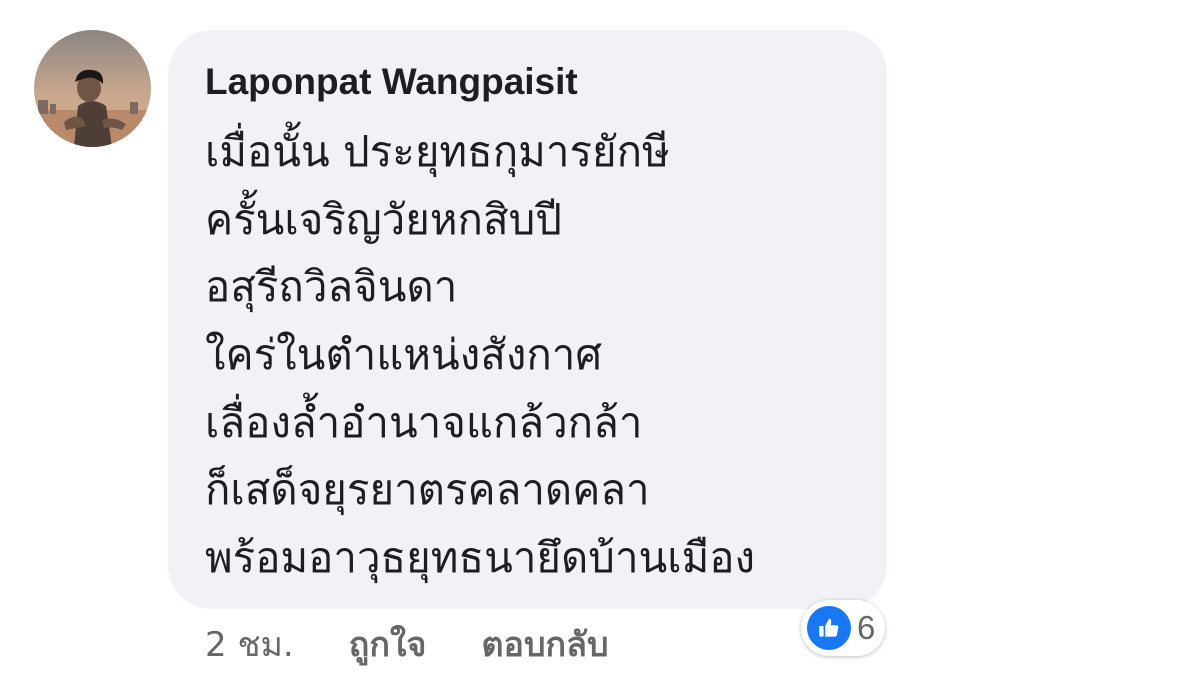 The image size is (1200, 689). What do you see at coordinates (427, 490) in the screenshot?
I see `comment-line: ก็เสด็จยุรยาตรคลาดคลา` at bounding box center [427, 490].